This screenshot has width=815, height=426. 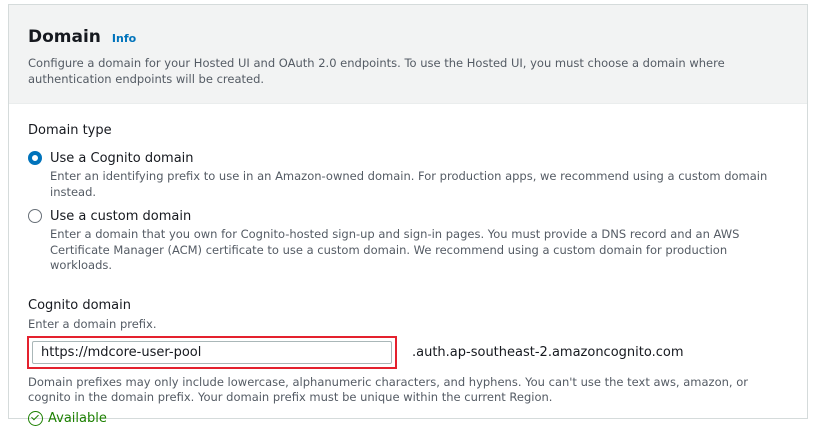 I want to click on domain-prefix-input: https://mdcore-user-pool, so click(x=212, y=352).